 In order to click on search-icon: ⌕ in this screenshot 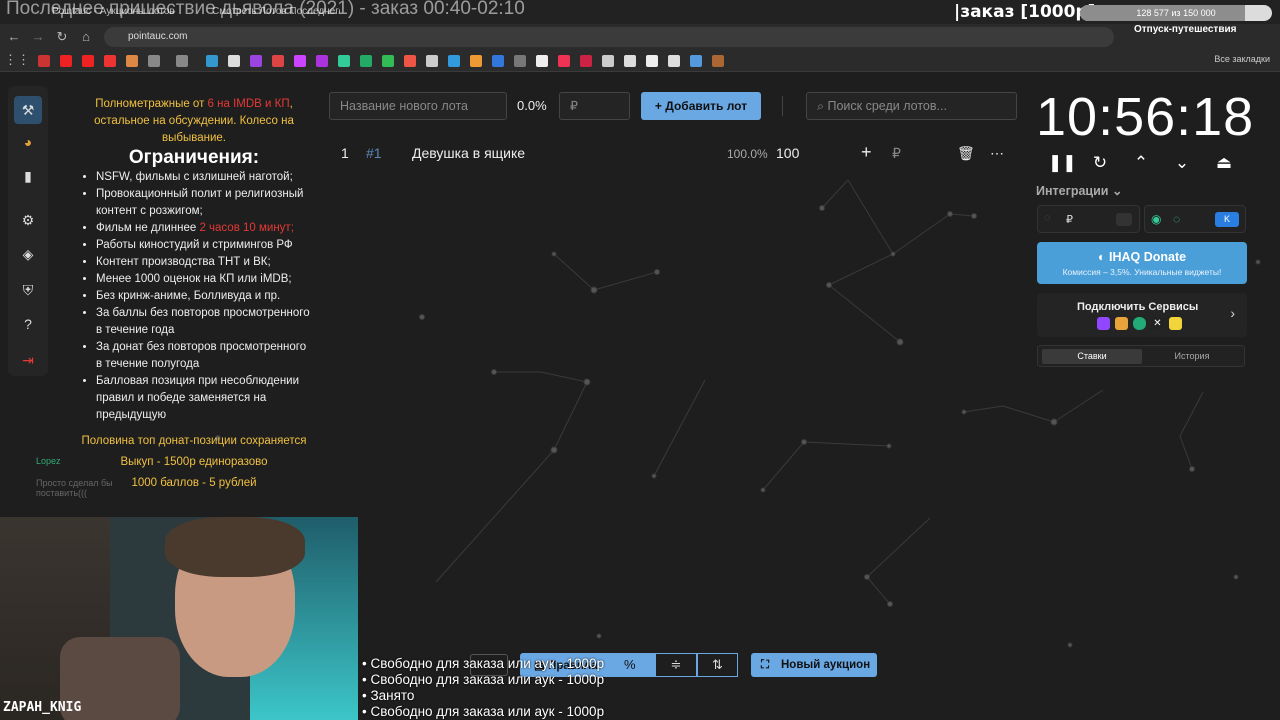, I will do `click(822, 106)`.